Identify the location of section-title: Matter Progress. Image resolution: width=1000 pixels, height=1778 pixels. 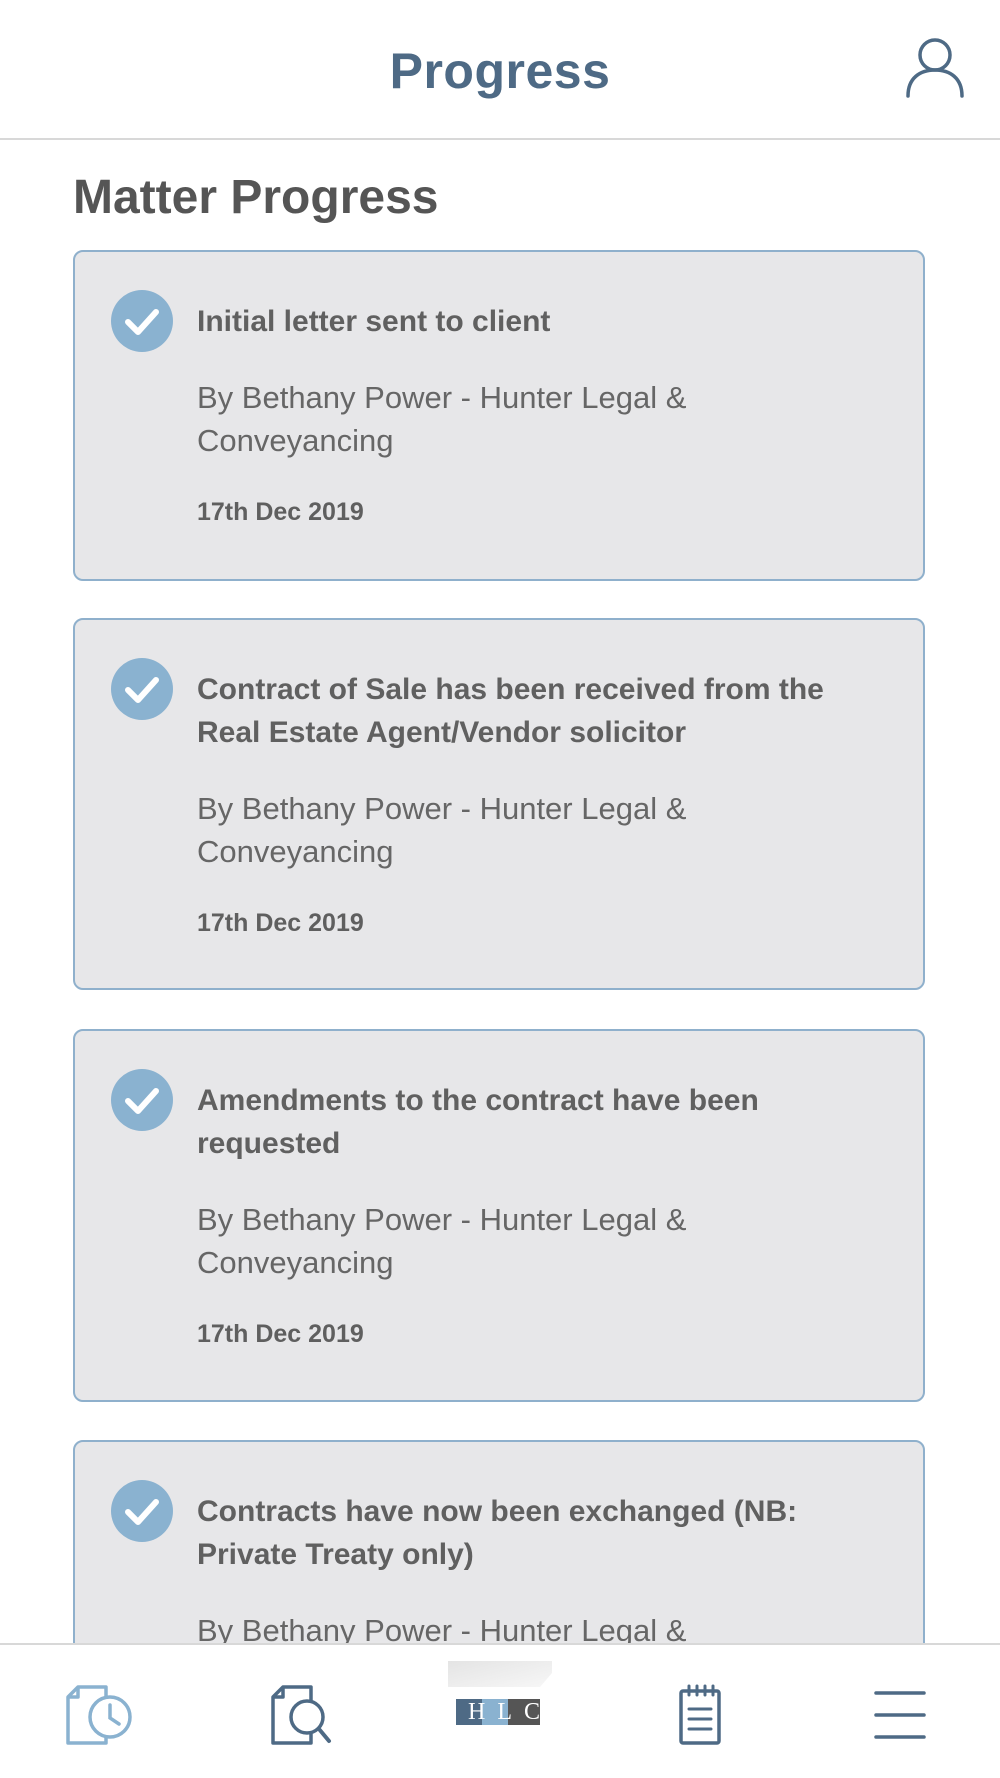
(256, 197).